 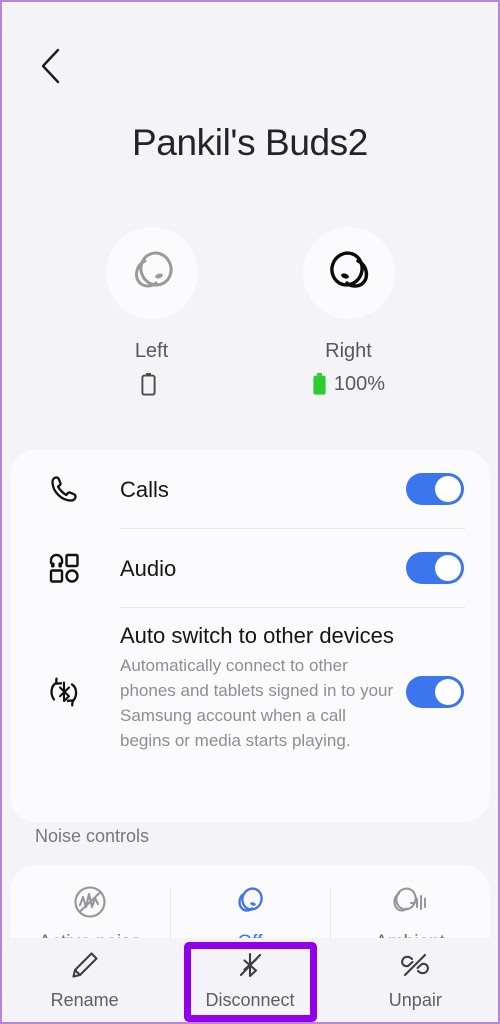 I want to click on back-button, so click(x=50, y=66).